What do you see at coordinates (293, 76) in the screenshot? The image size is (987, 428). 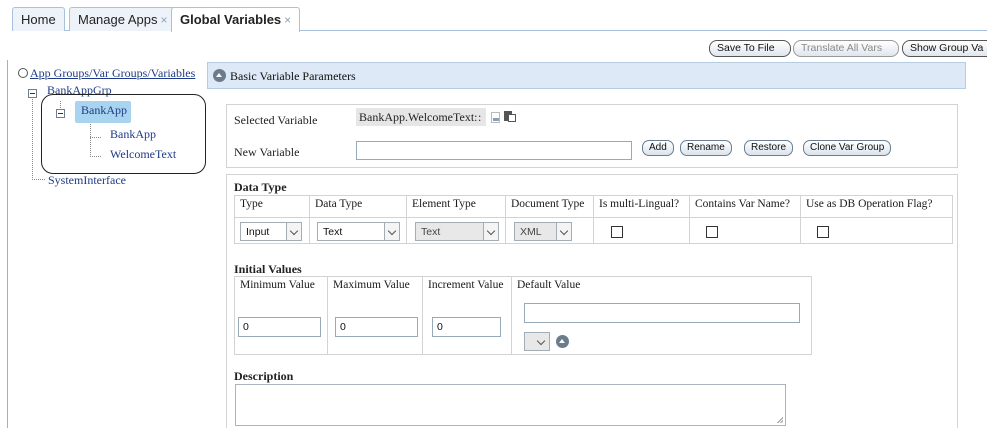 I see `panel-header-title: Basic Variable Parameters` at bounding box center [293, 76].